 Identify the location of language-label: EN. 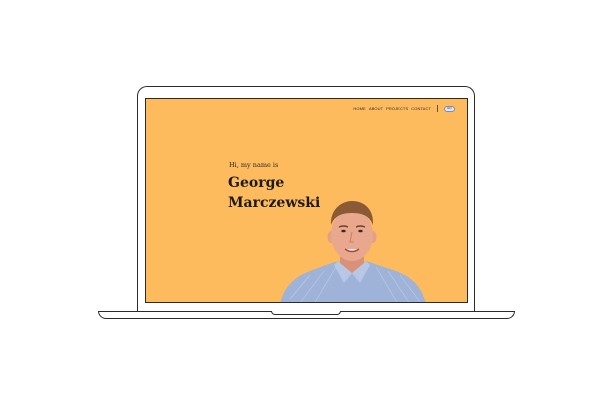
(449, 108).